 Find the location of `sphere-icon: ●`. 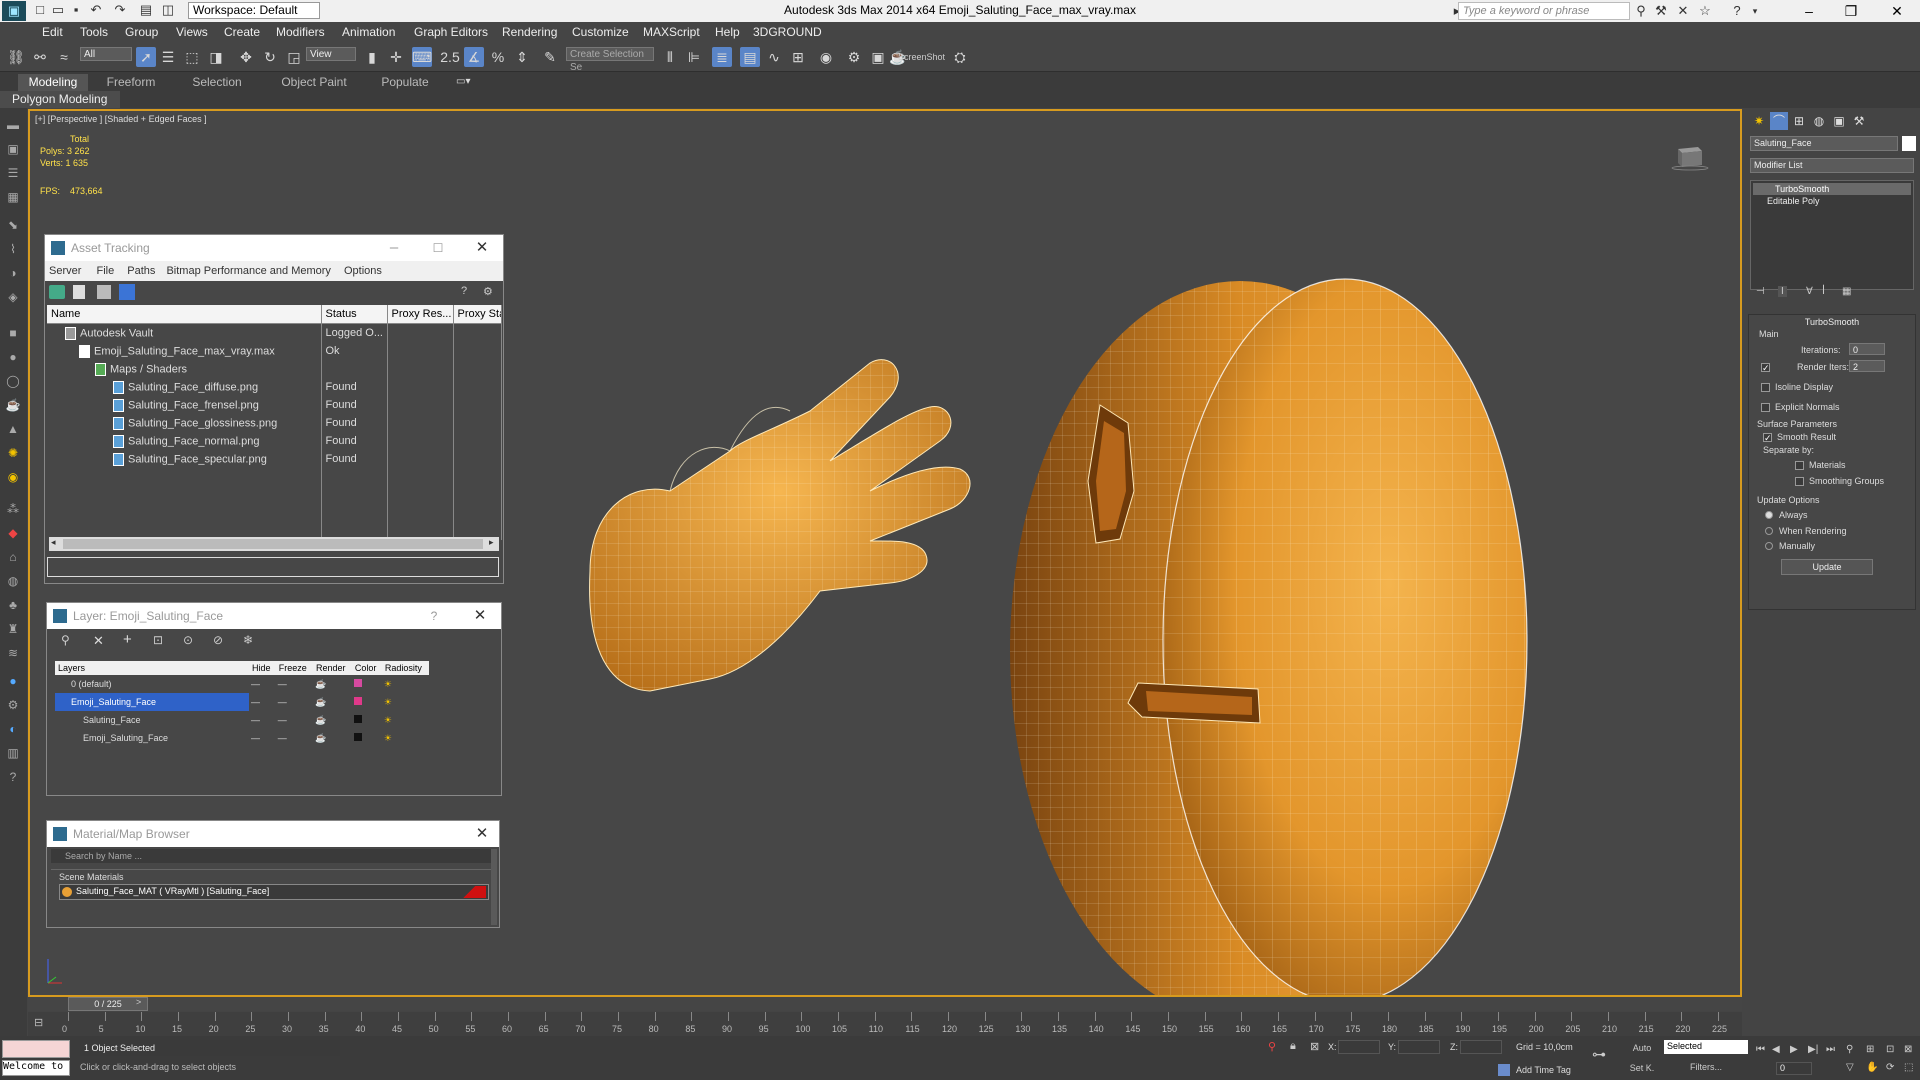

sphere-icon: ● is located at coordinates (13, 357).